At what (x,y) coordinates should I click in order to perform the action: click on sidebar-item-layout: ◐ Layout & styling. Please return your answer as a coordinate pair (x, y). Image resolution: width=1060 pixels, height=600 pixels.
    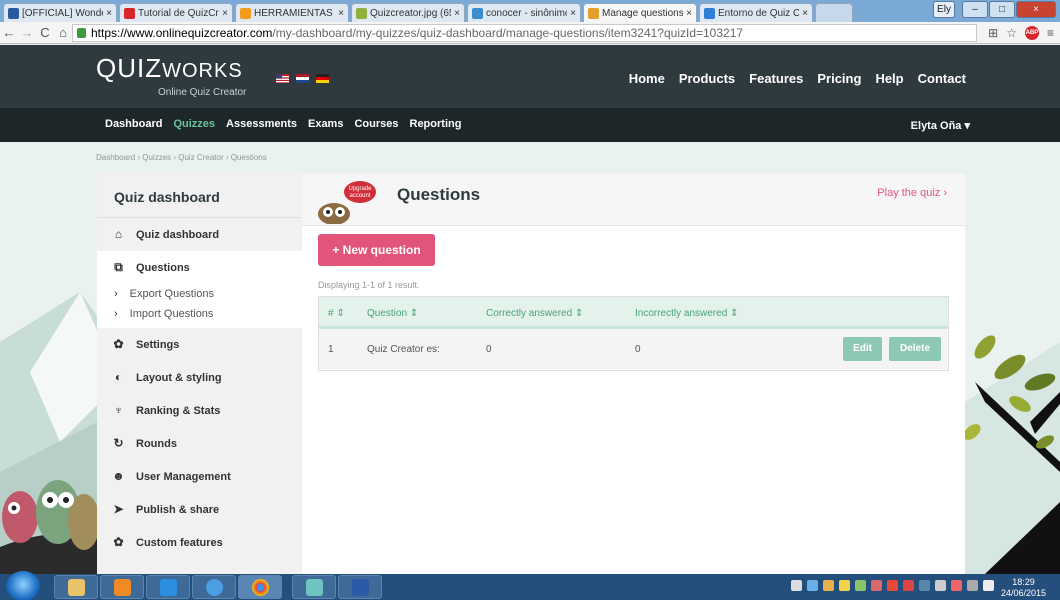
    Looking at the image, I should click on (199, 377).